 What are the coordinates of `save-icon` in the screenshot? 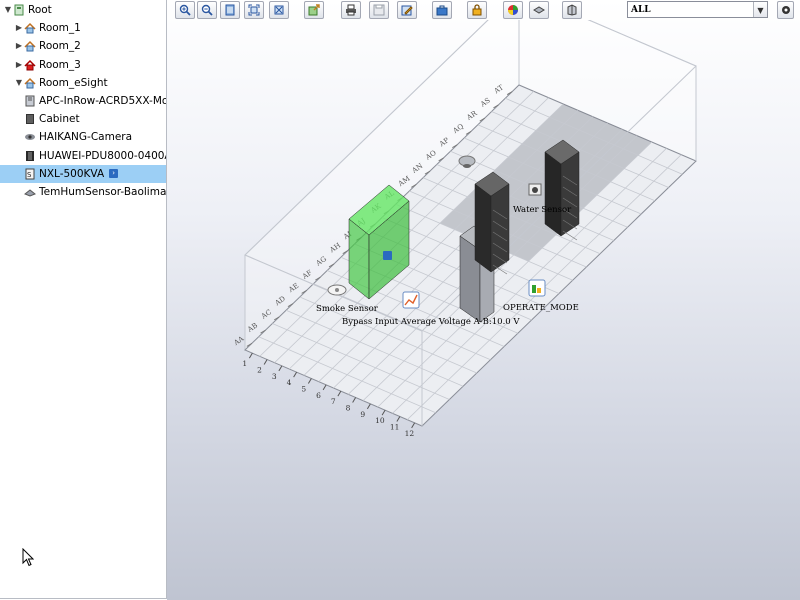 It's located at (379, 10).